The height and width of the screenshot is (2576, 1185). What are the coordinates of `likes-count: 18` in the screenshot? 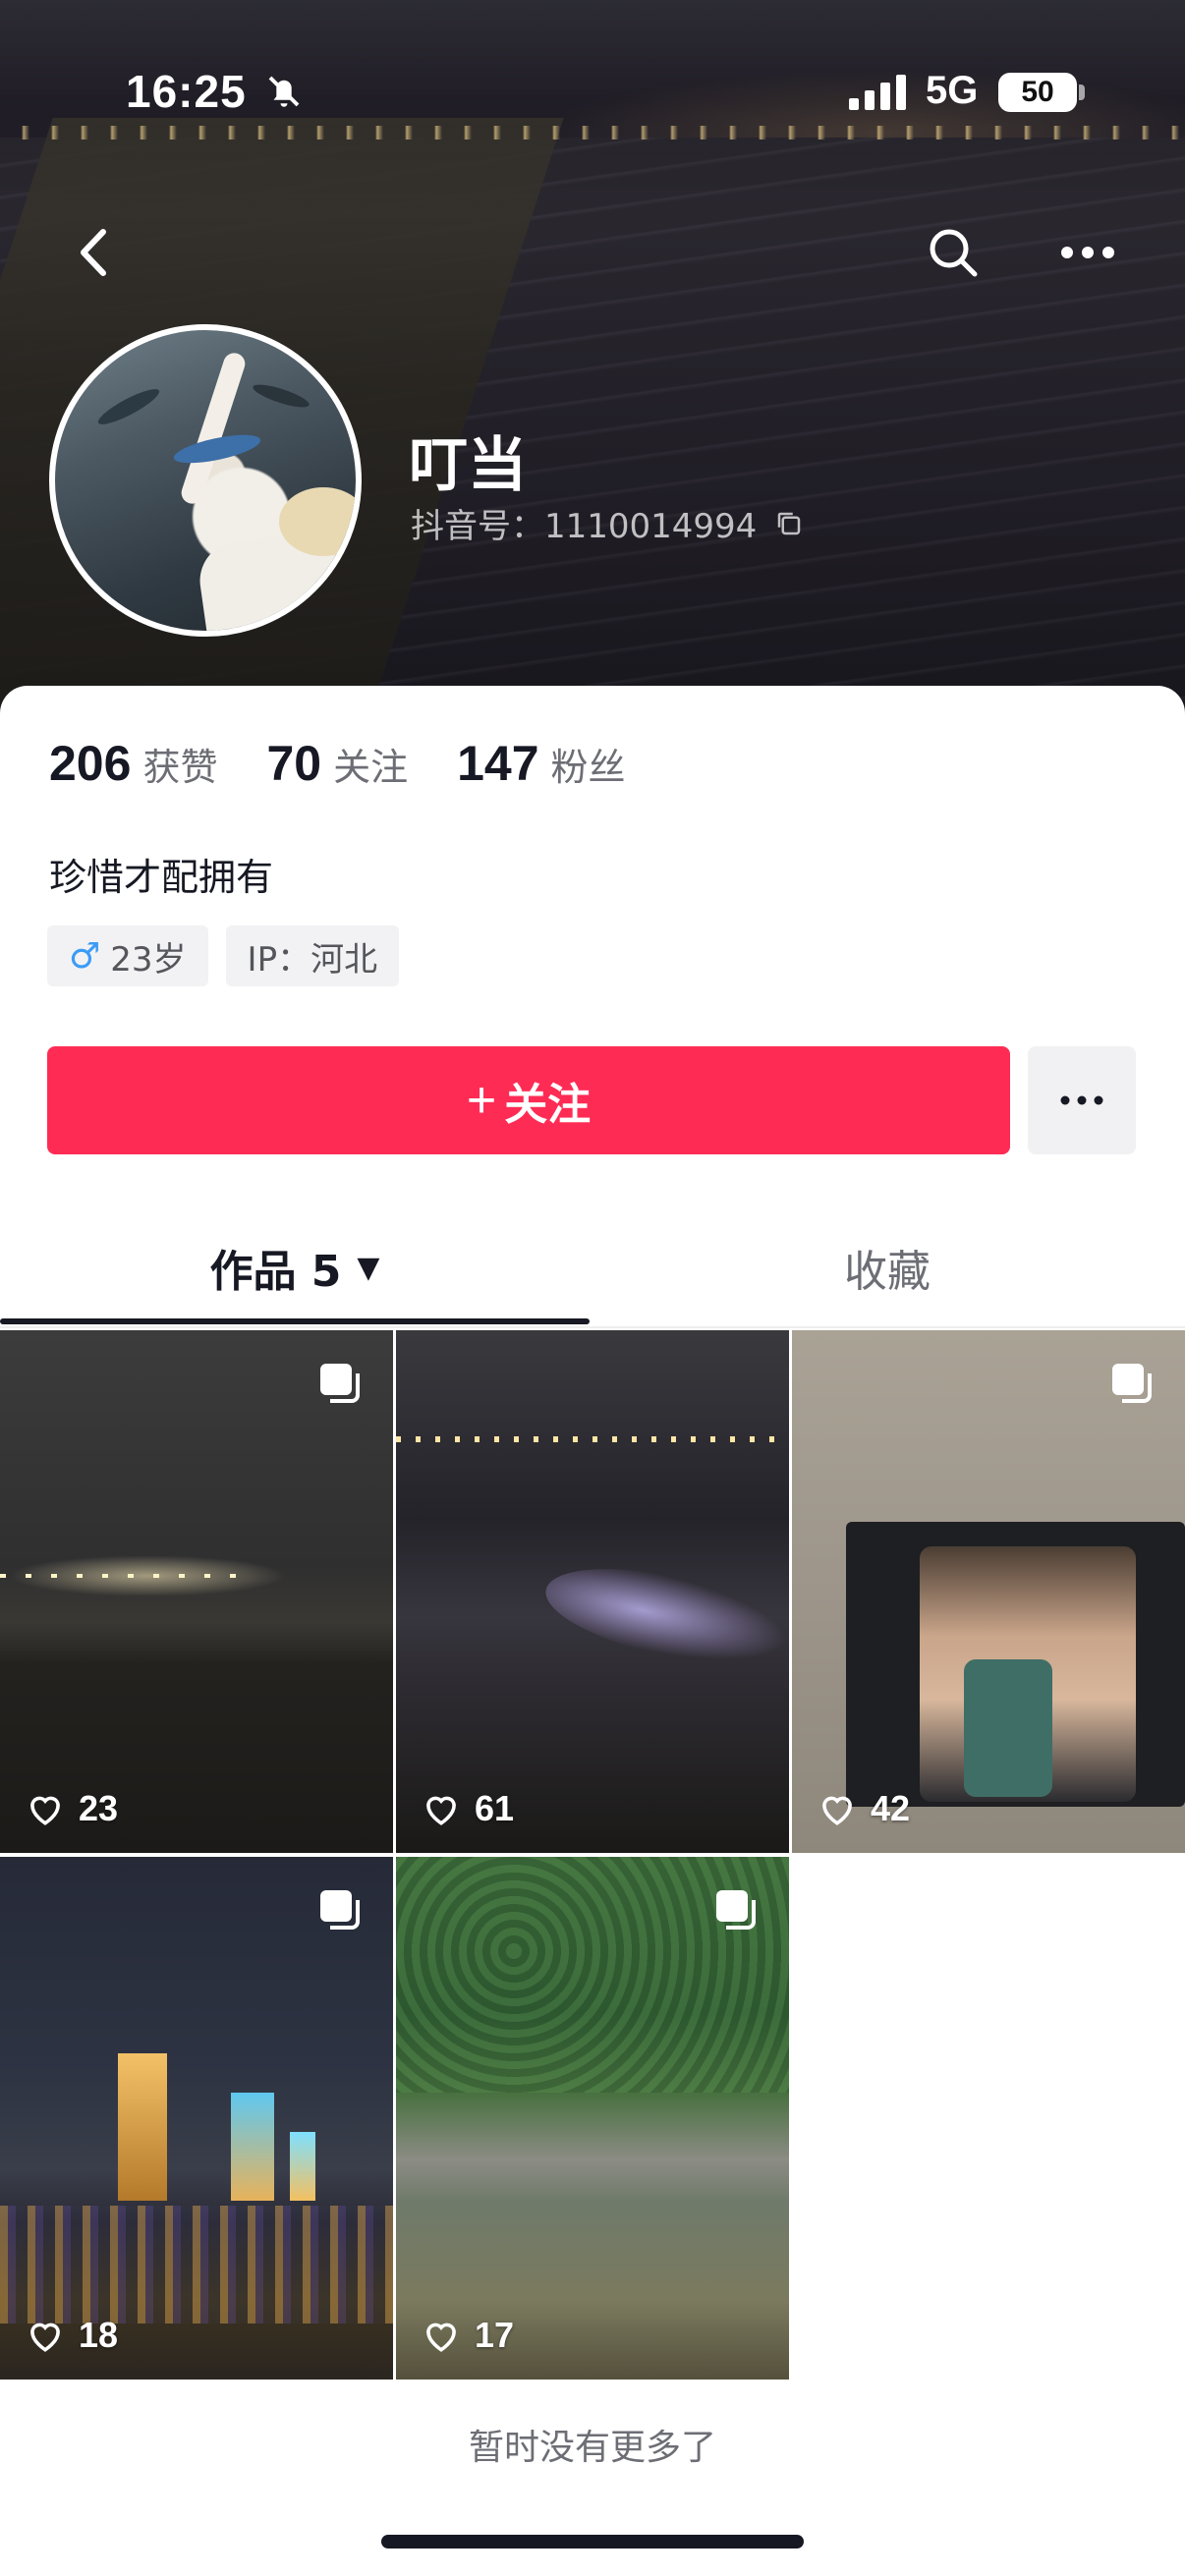 It's located at (99, 2335).